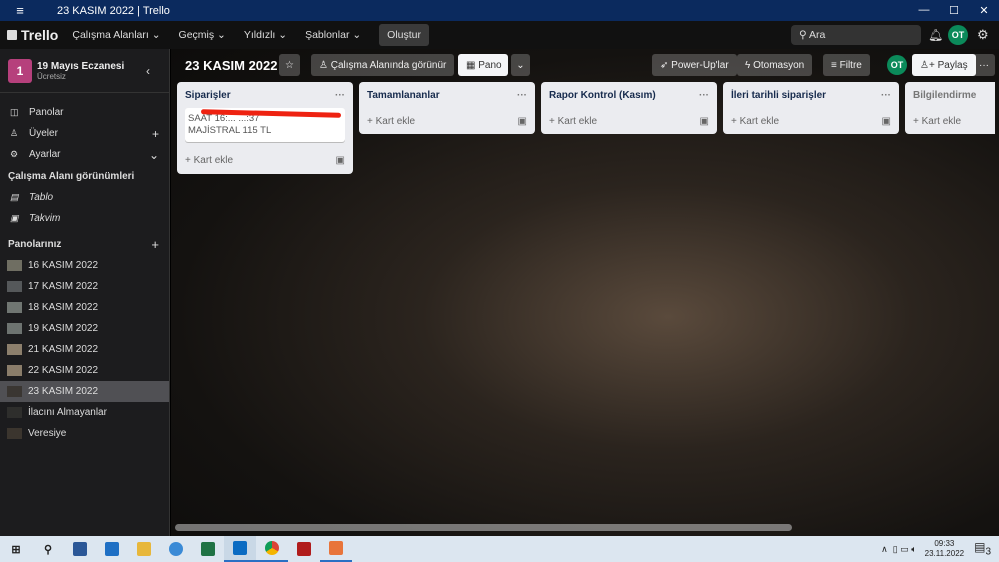 The height and width of the screenshot is (562, 999). I want to click on avatar: OT, so click(958, 35).